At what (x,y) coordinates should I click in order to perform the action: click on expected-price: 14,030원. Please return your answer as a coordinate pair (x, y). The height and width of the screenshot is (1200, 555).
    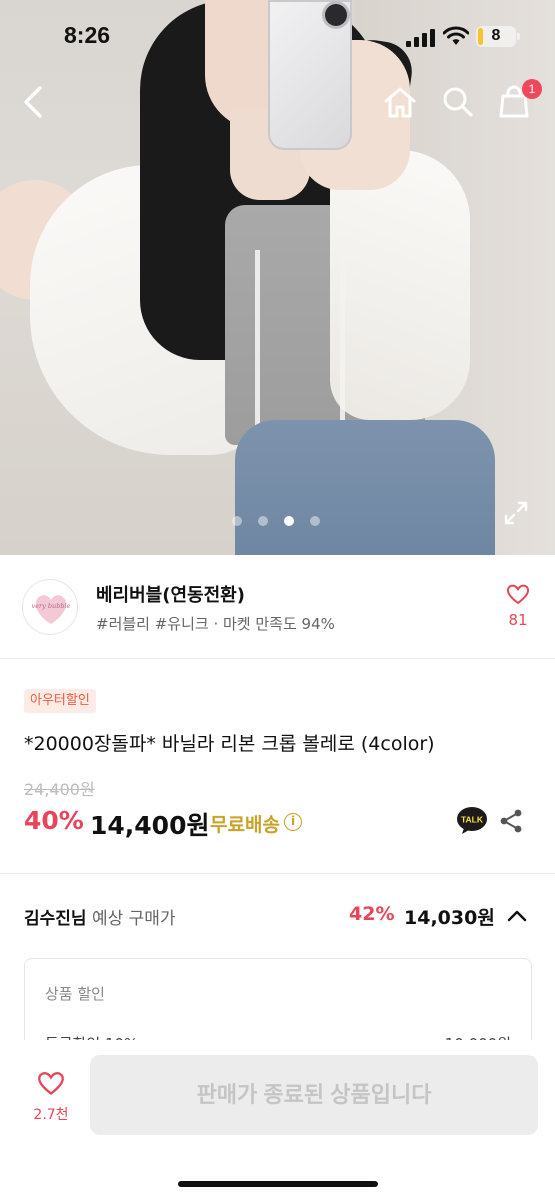
    Looking at the image, I should click on (449, 918).